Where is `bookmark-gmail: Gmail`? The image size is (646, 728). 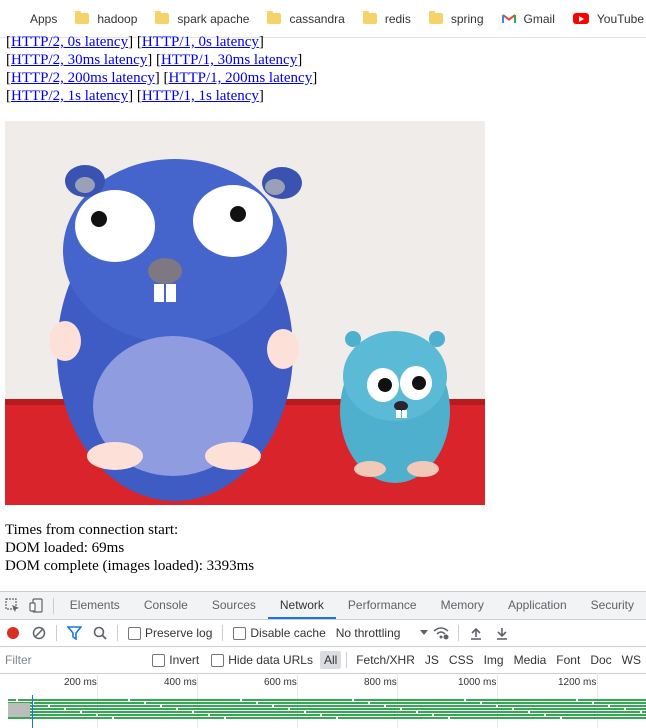 bookmark-gmail: Gmail is located at coordinates (528, 19).